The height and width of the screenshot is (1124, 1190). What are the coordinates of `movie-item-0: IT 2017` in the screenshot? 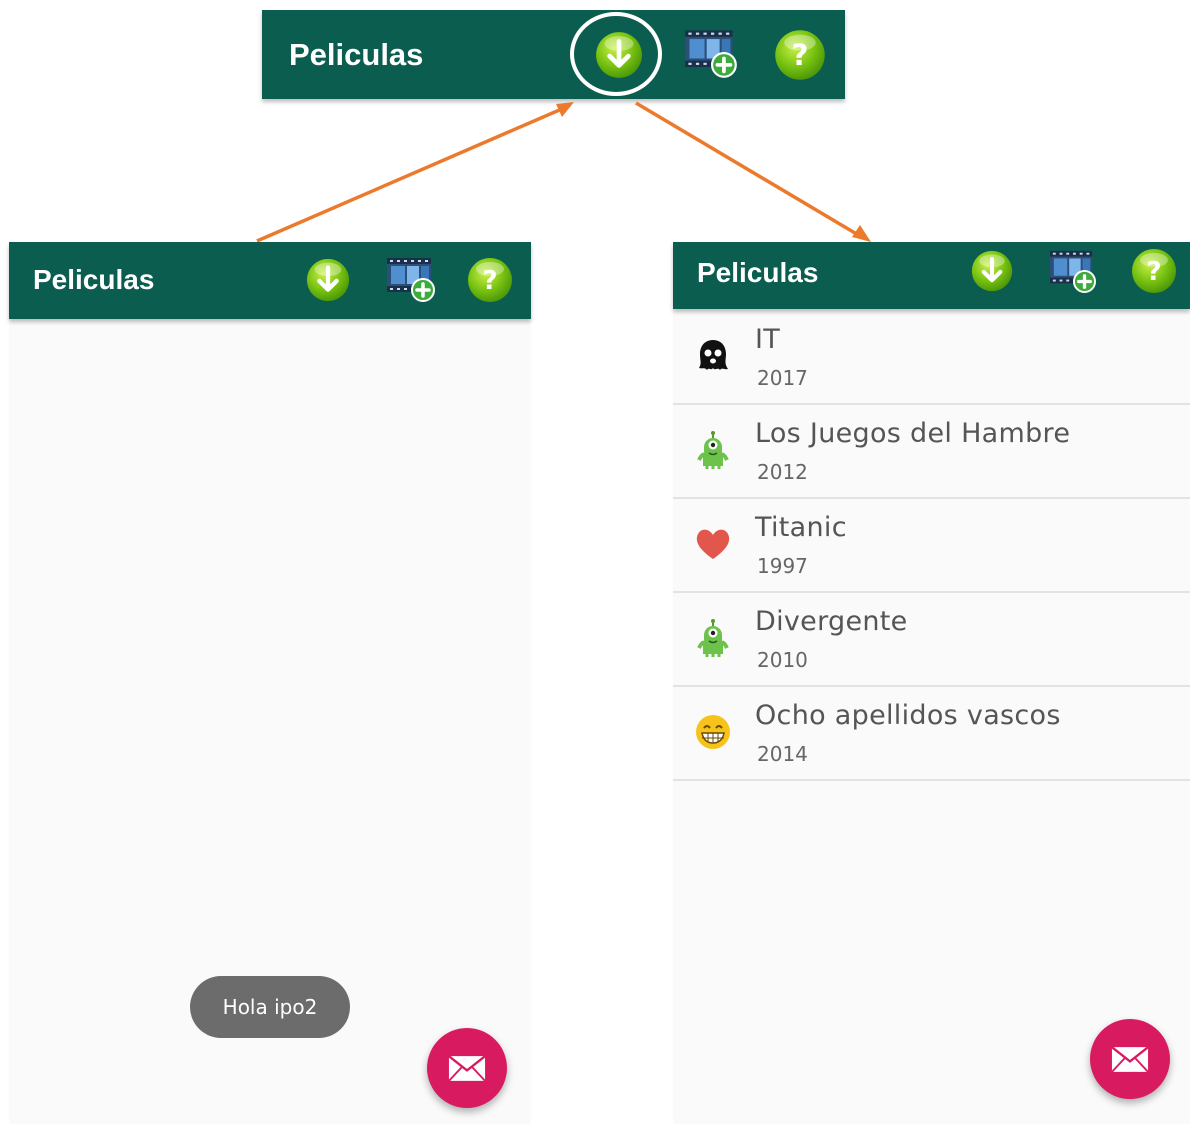 It's located at (931, 357).